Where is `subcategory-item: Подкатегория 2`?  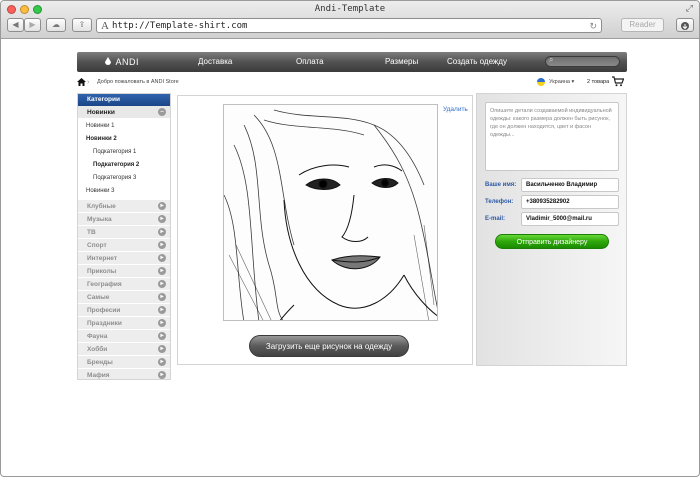 subcategory-item: Подкатегория 2 is located at coordinates (124, 165).